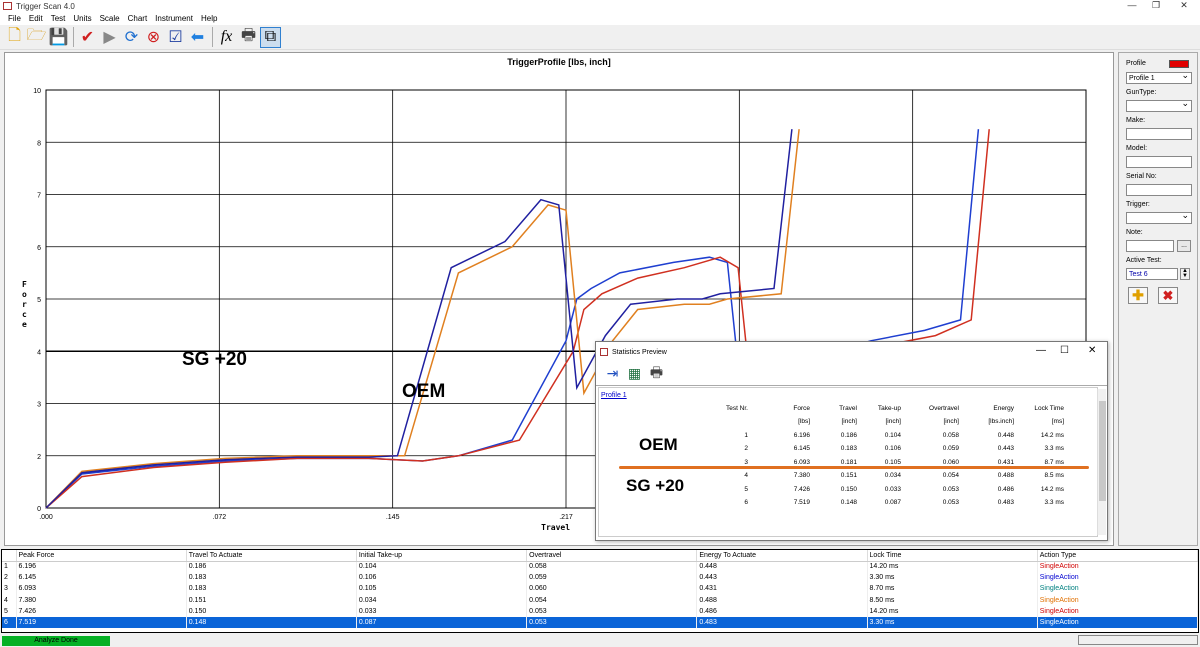 The width and height of the screenshot is (1200, 647). Describe the element at coordinates (1132, 6) in the screenshot. I see `minimize-button: —` at that location.